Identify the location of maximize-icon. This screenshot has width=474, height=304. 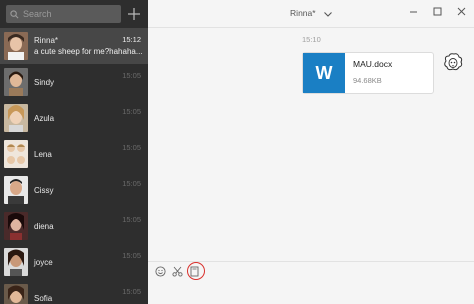
(437, 11).